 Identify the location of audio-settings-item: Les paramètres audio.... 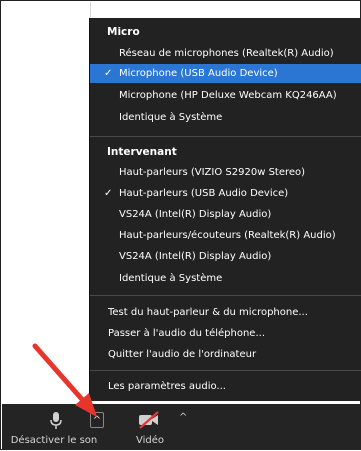
(225, 386).